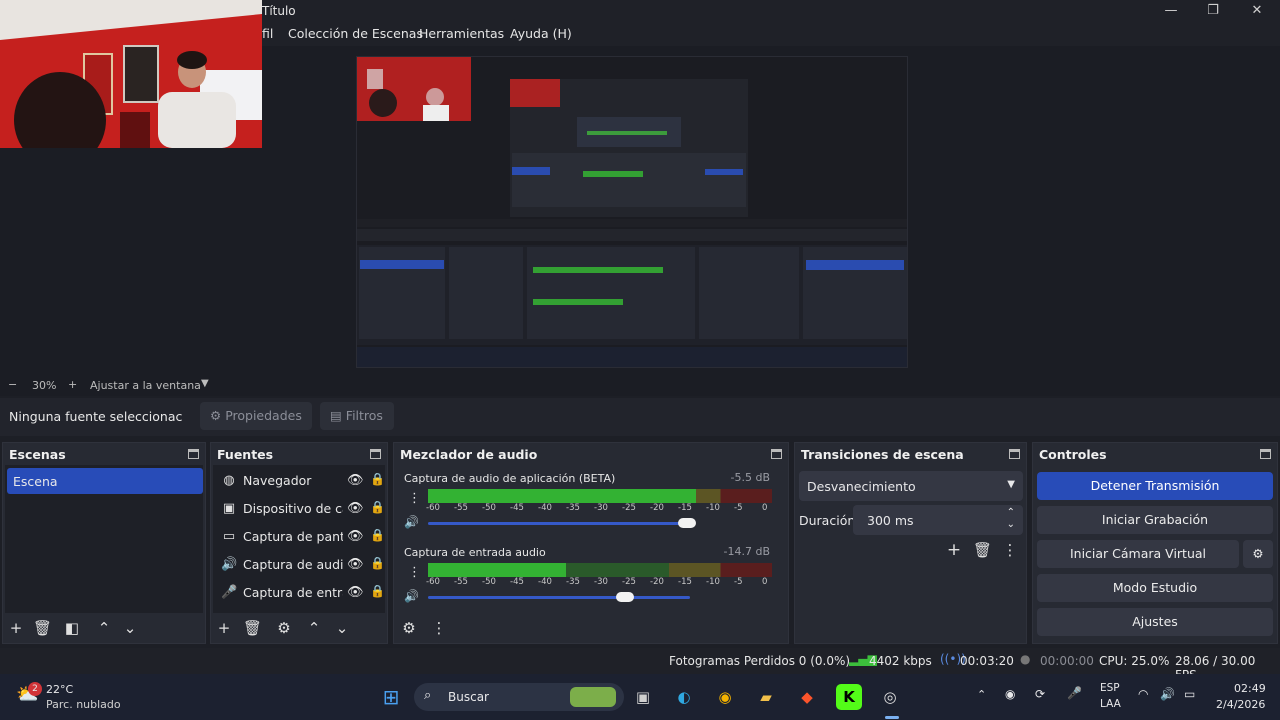 Image resolution: width=1280 pixels, height=720 pixels. What do you see at coordinates (1138, 554) in the screenshot?
I see `start-virtual-camera-button: Iniciar Cámara Virtual` at bounding box center [1138, 554].